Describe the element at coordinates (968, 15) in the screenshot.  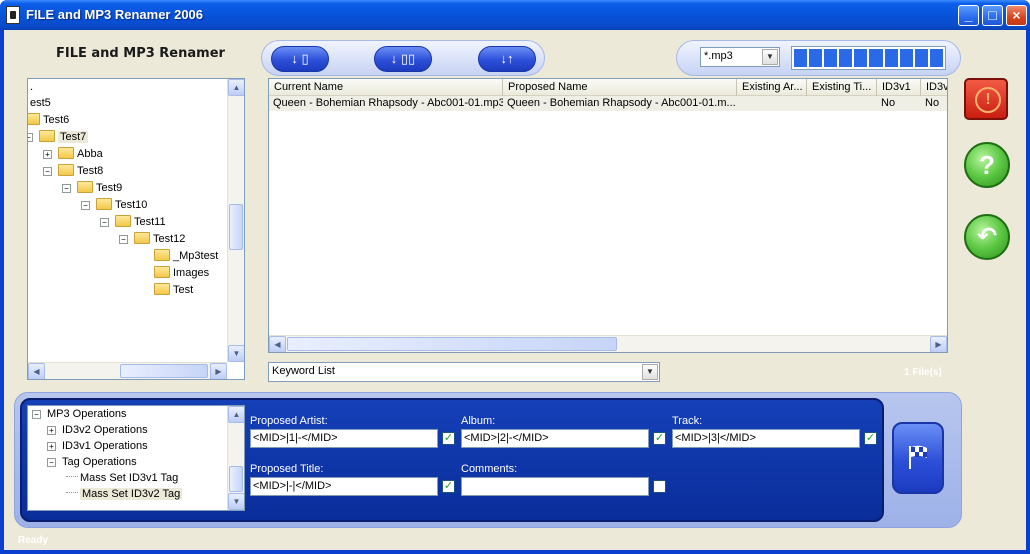
I see `minimize-button: _` at that location.